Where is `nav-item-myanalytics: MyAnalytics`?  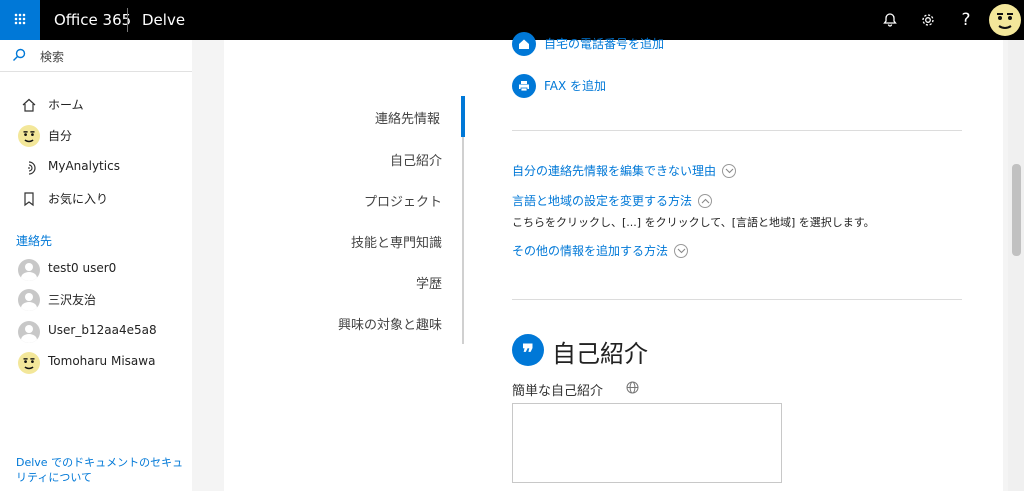
nav-item-myanalytics: MyAnalytics is located at coordinates (96, 167).